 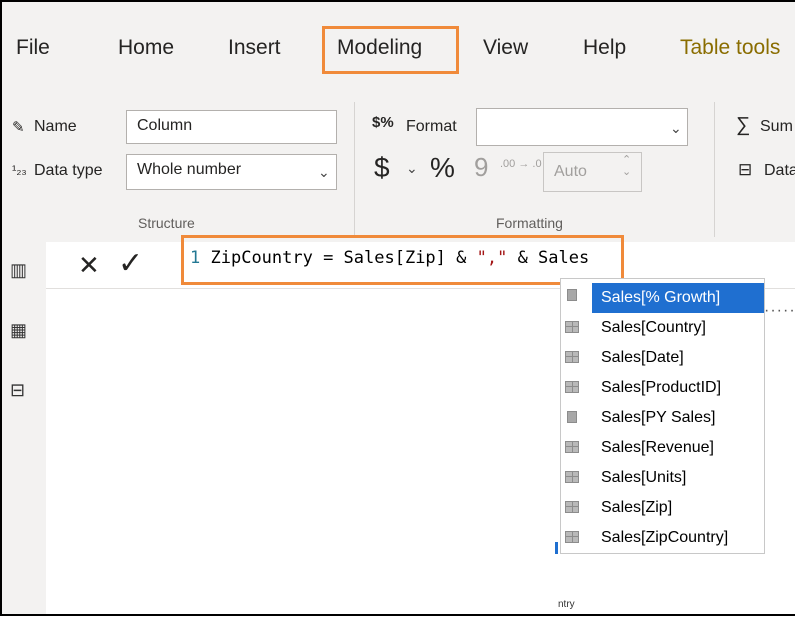 What do you see at coordinates (779, 171) in the screenshot?
I see `data-category-label: Data` at bounding box center [779, 171].